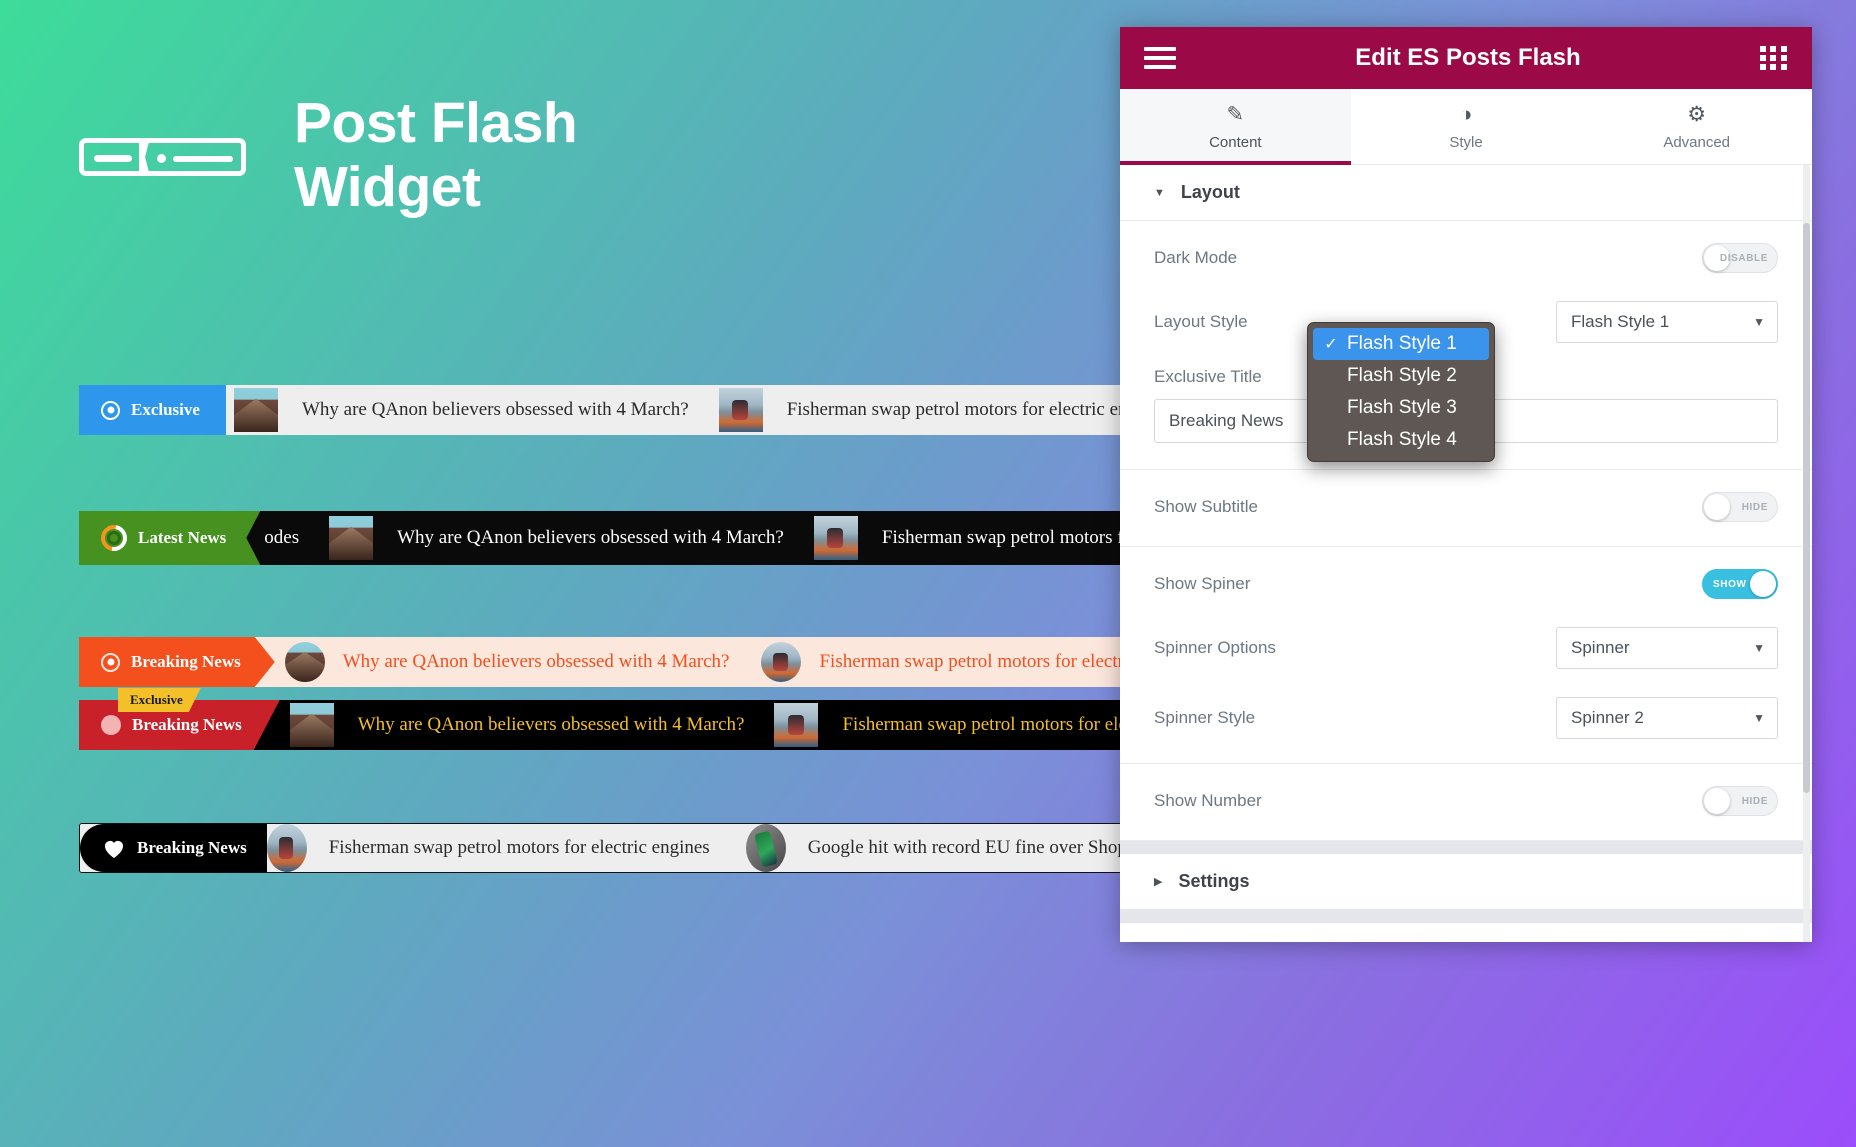 Image resolution: width=1856 pixels, height=1147 pixels. I want to click on section-title: Layout, so click(1210, 192).